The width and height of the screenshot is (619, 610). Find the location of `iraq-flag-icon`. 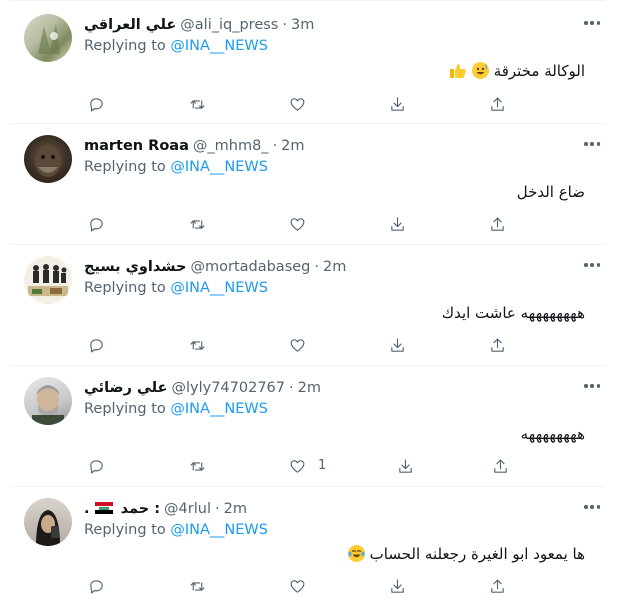

iraq-flag-icon is located at coordinates (103, 508).